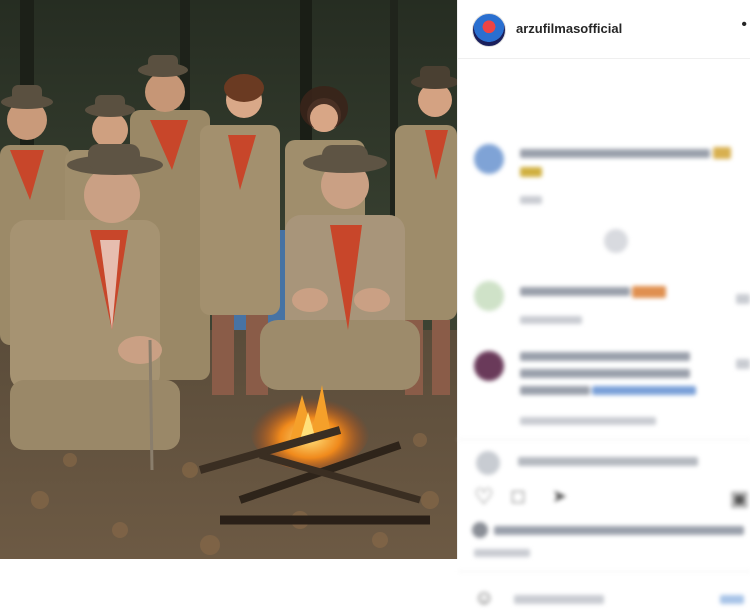  What do you see at coordinates (489, 30) in the screenshot?
I see `profile-avatar` at bounding box center [489, 30].